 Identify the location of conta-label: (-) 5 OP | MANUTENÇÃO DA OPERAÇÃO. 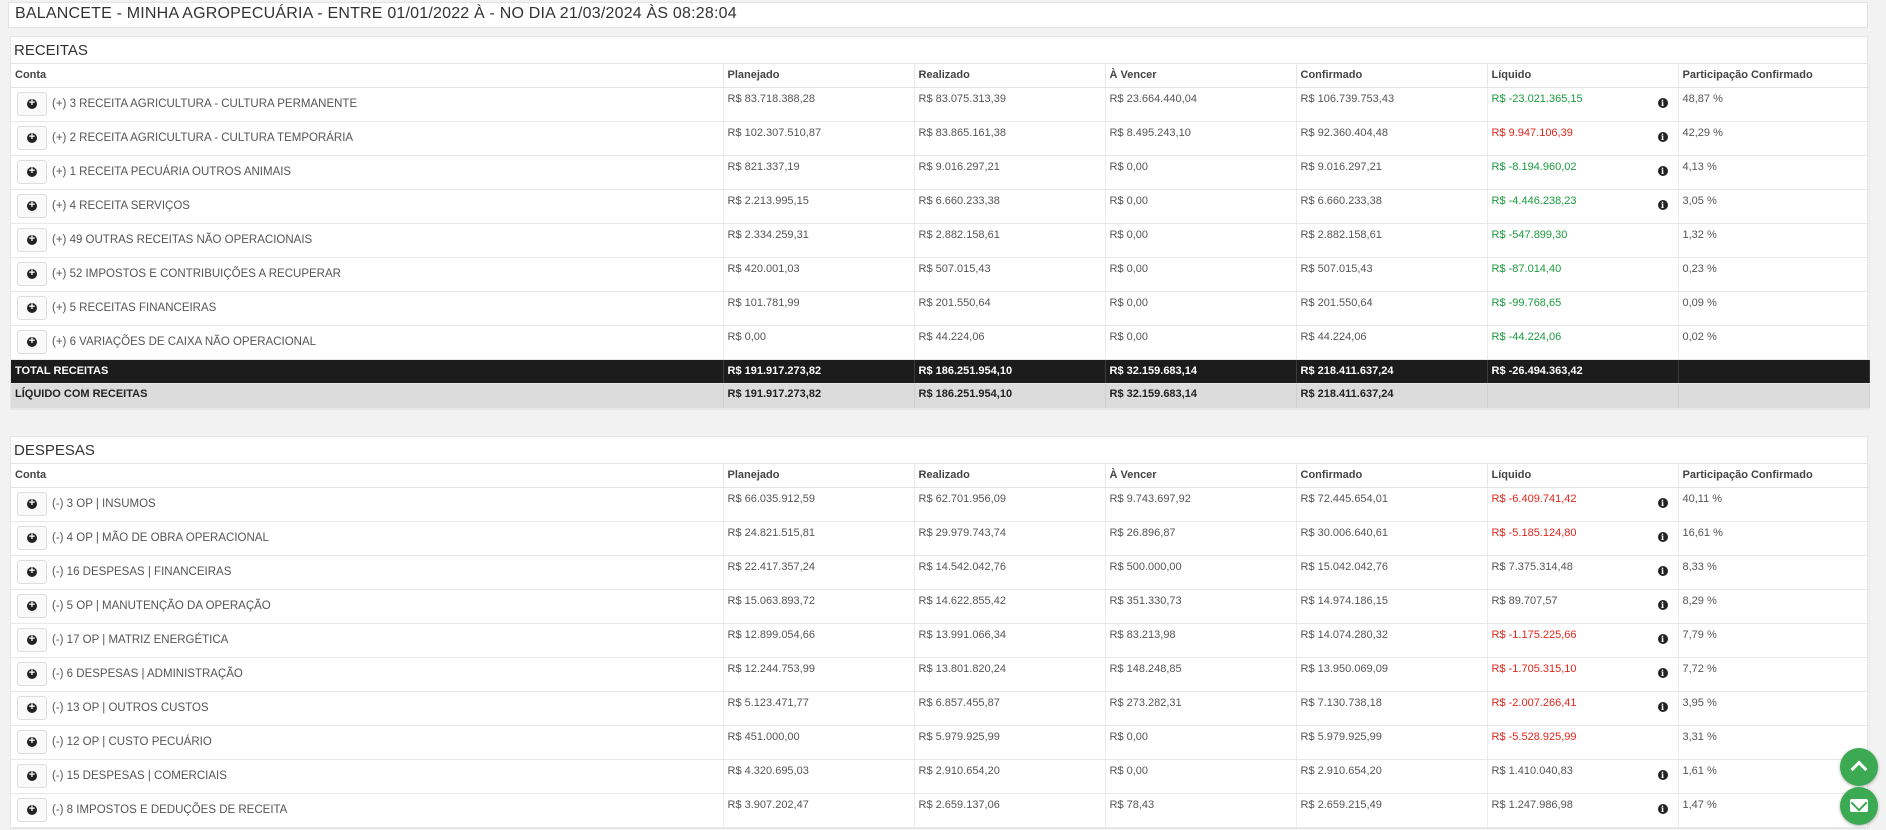
(161, 606).